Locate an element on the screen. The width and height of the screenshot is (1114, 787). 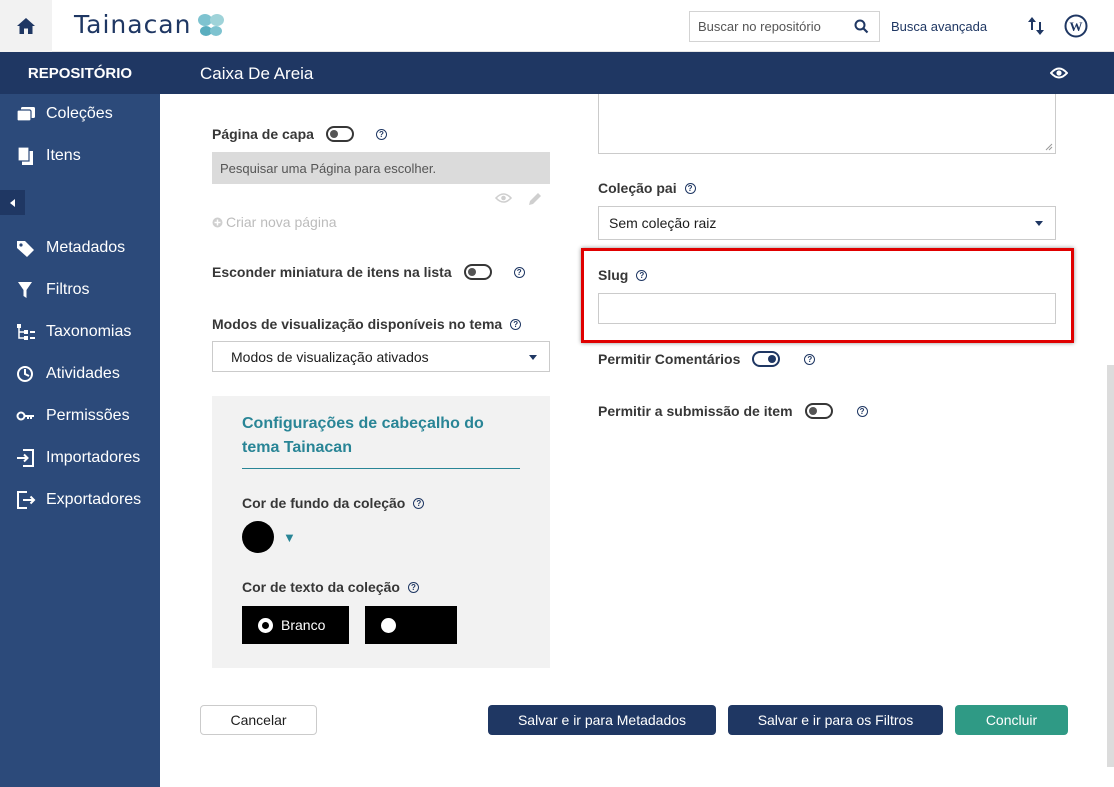
home-icon is located at coordinates (26, 26).